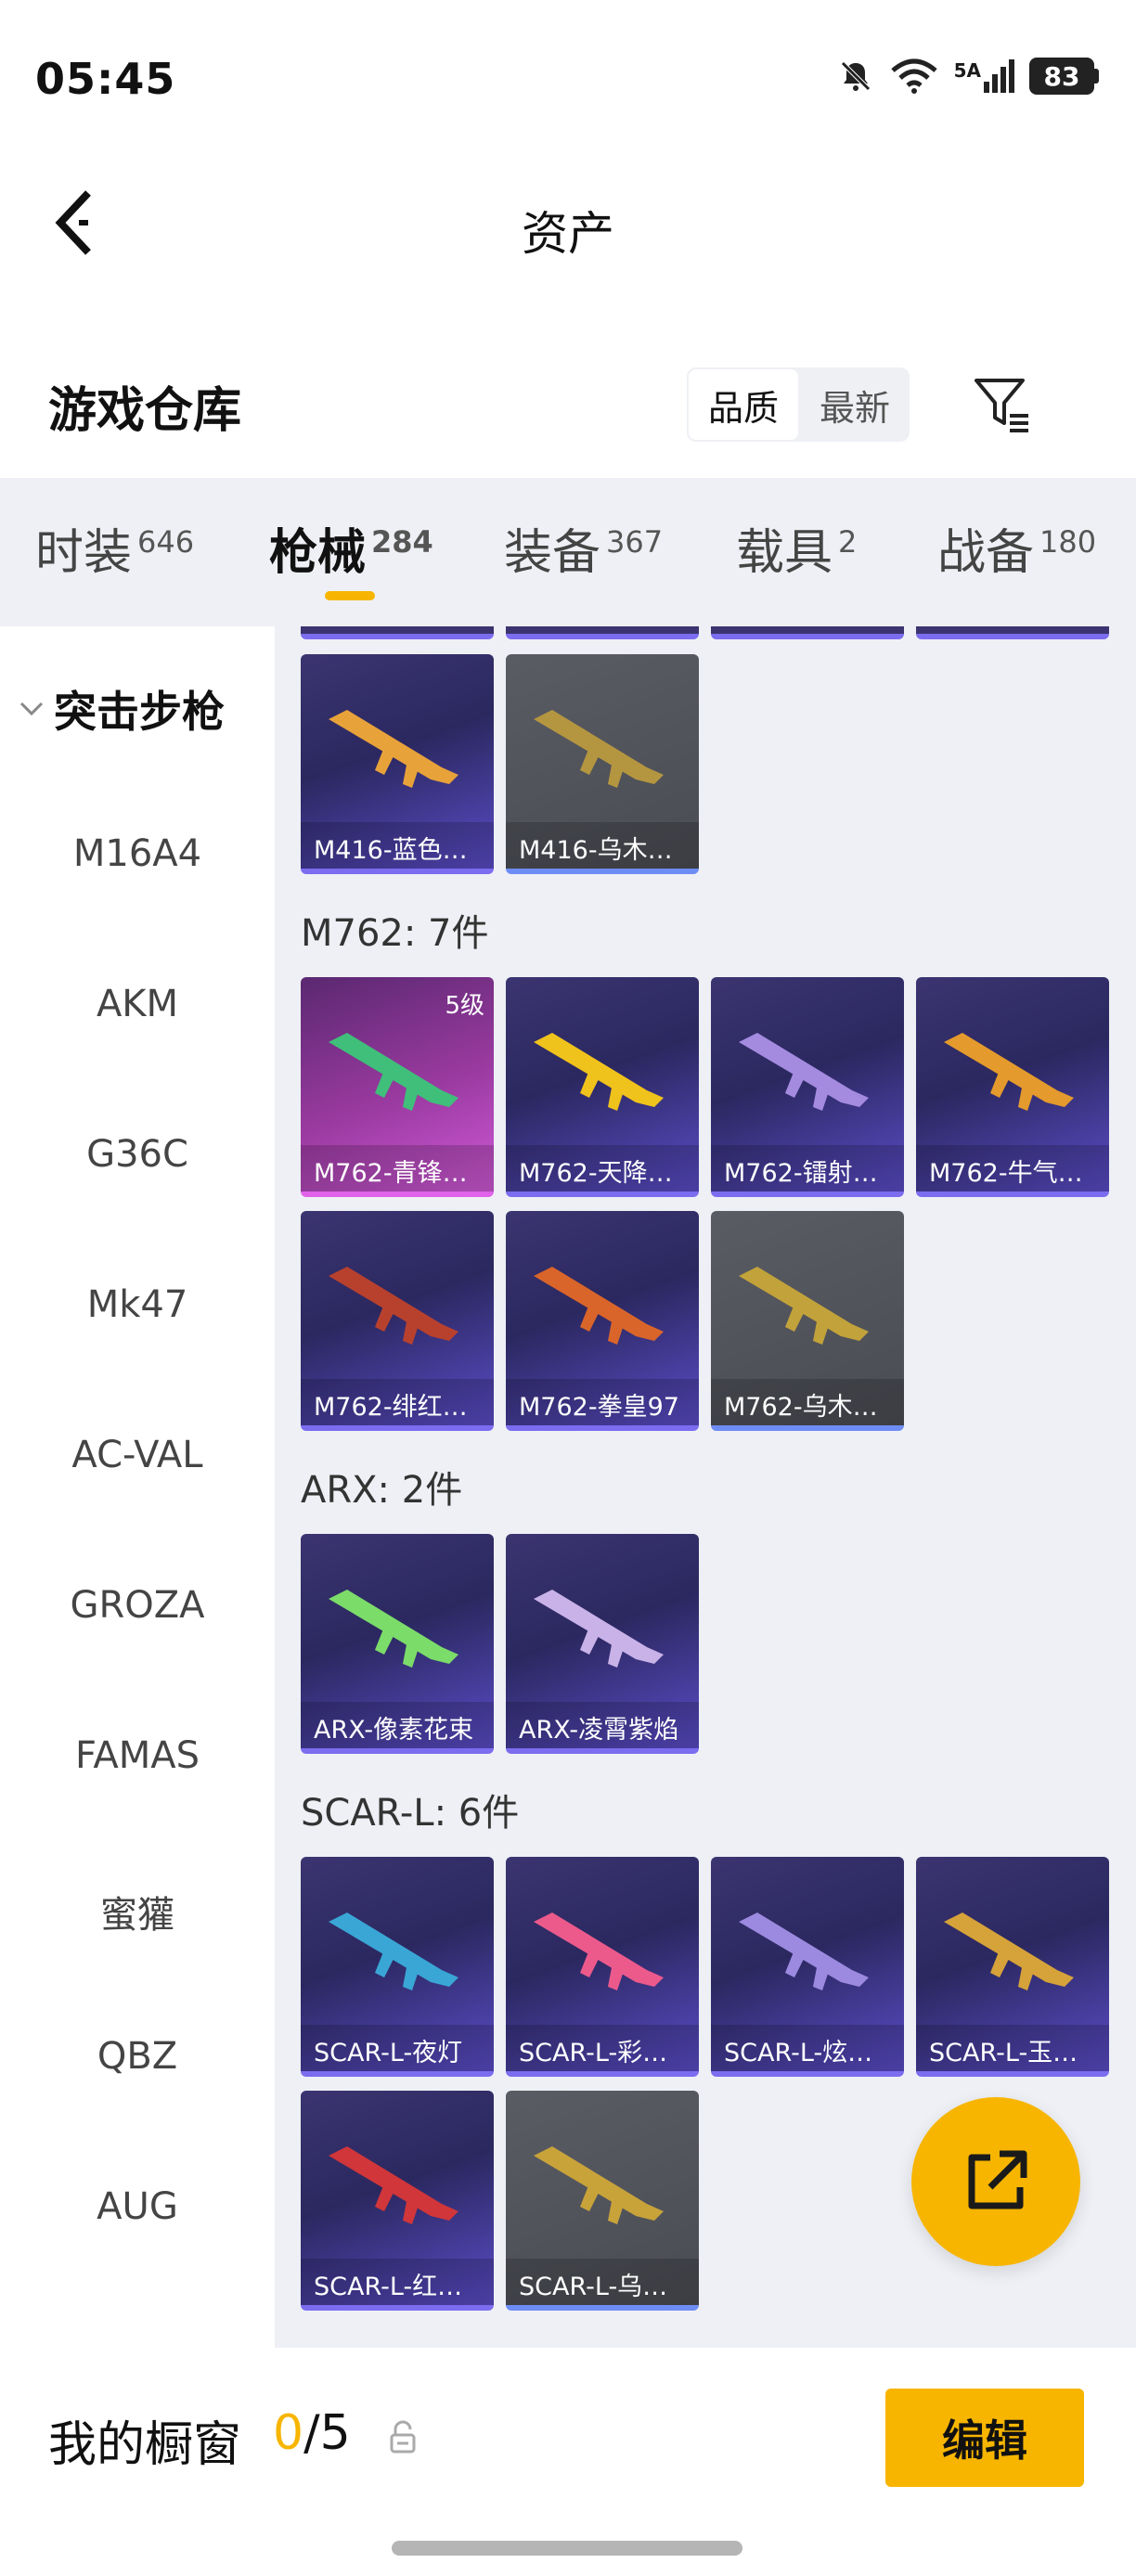 Image resolution: width=1136 pixels, height=2576 pixels. I want to click on skin-card: M762-拳皇97, so click(602, 1321).